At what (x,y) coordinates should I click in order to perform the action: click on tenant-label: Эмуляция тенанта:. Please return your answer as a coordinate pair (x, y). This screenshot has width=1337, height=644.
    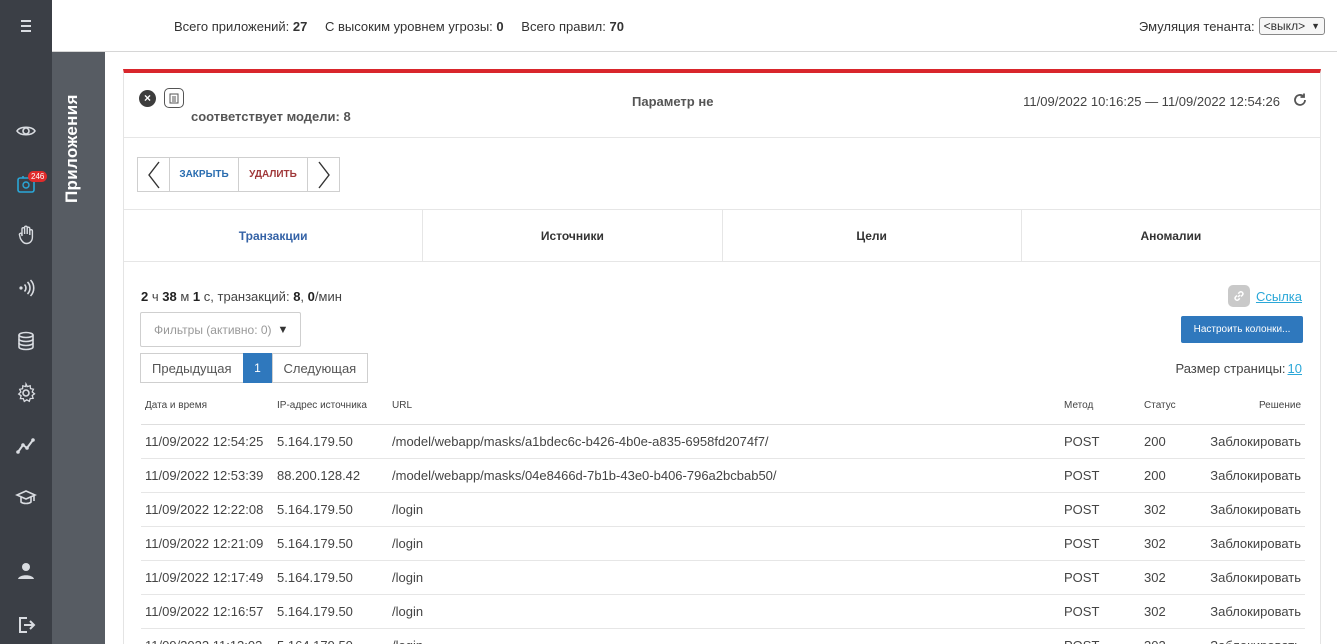
    Looking at the image, I should click on (1196, 26).